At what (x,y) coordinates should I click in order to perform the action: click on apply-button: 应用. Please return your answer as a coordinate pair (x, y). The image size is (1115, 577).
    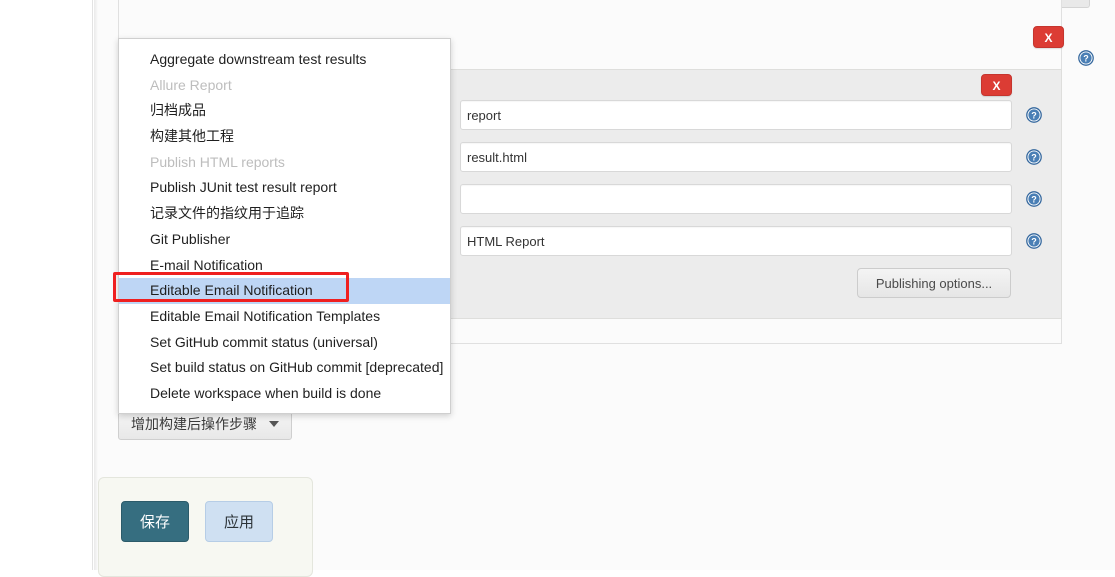
    Looking at the image, I should click on (239, 521).